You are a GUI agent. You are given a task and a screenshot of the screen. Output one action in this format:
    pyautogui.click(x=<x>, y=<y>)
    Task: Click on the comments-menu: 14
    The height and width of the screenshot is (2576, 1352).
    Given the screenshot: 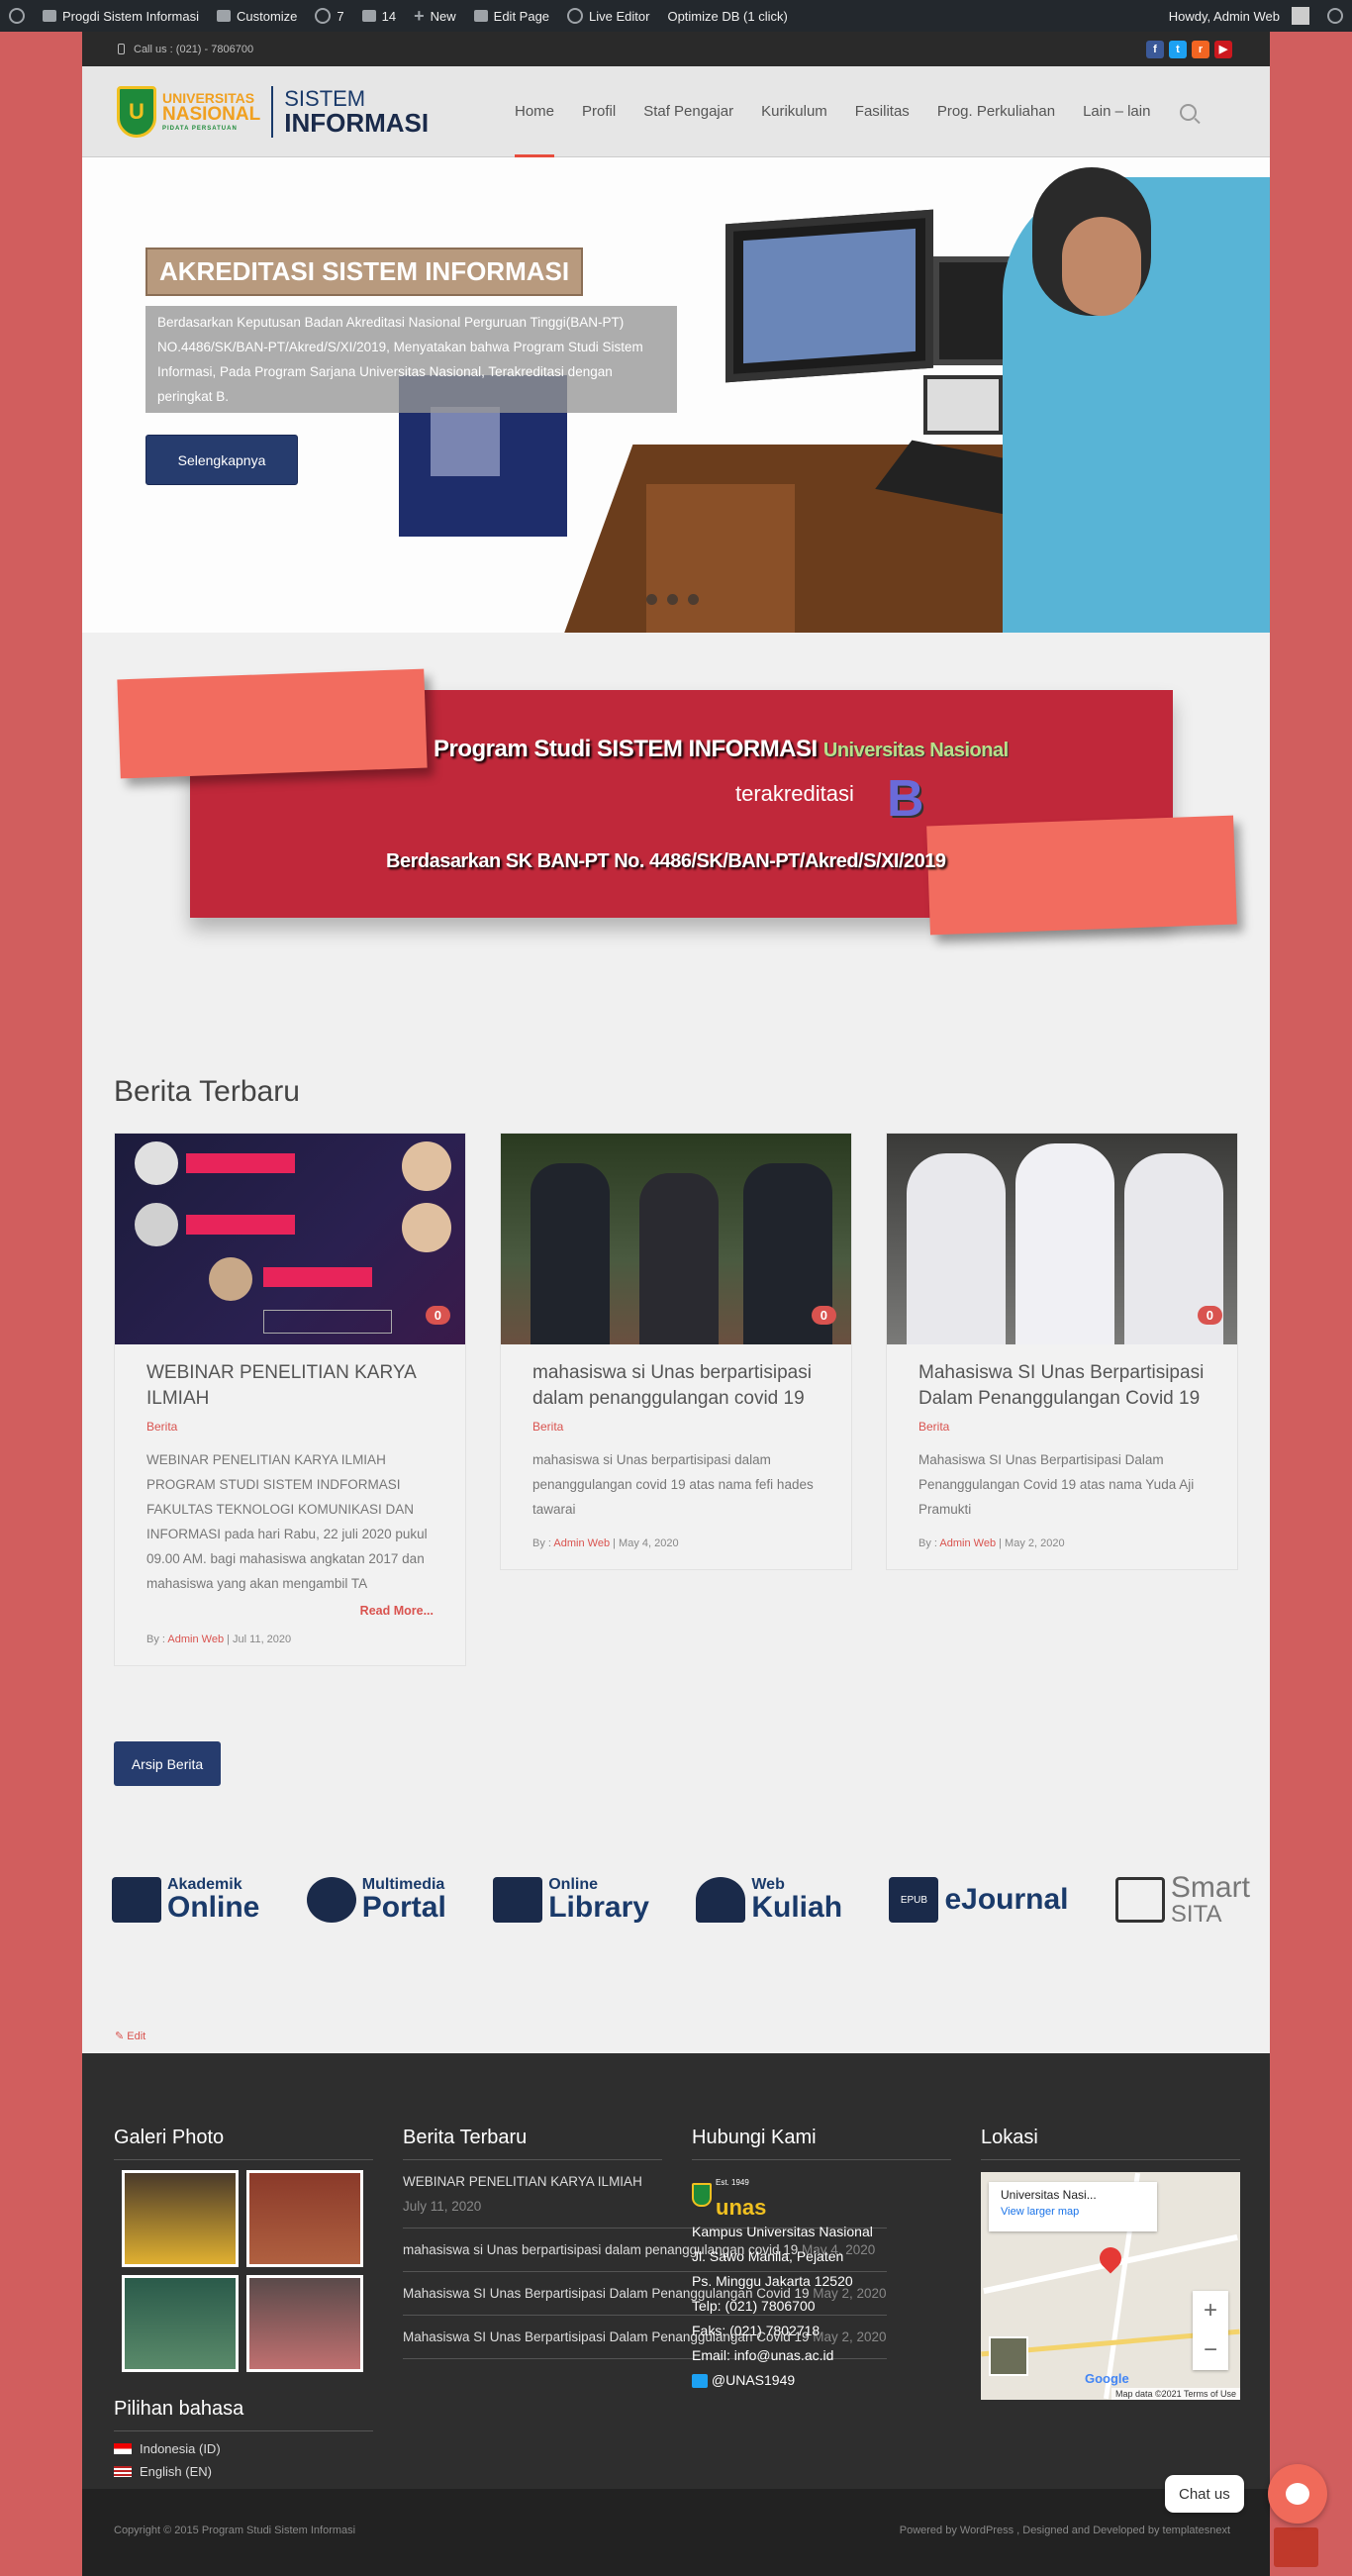 What is the action you would take?
    pyautogui.click(x=379, y=16)
    